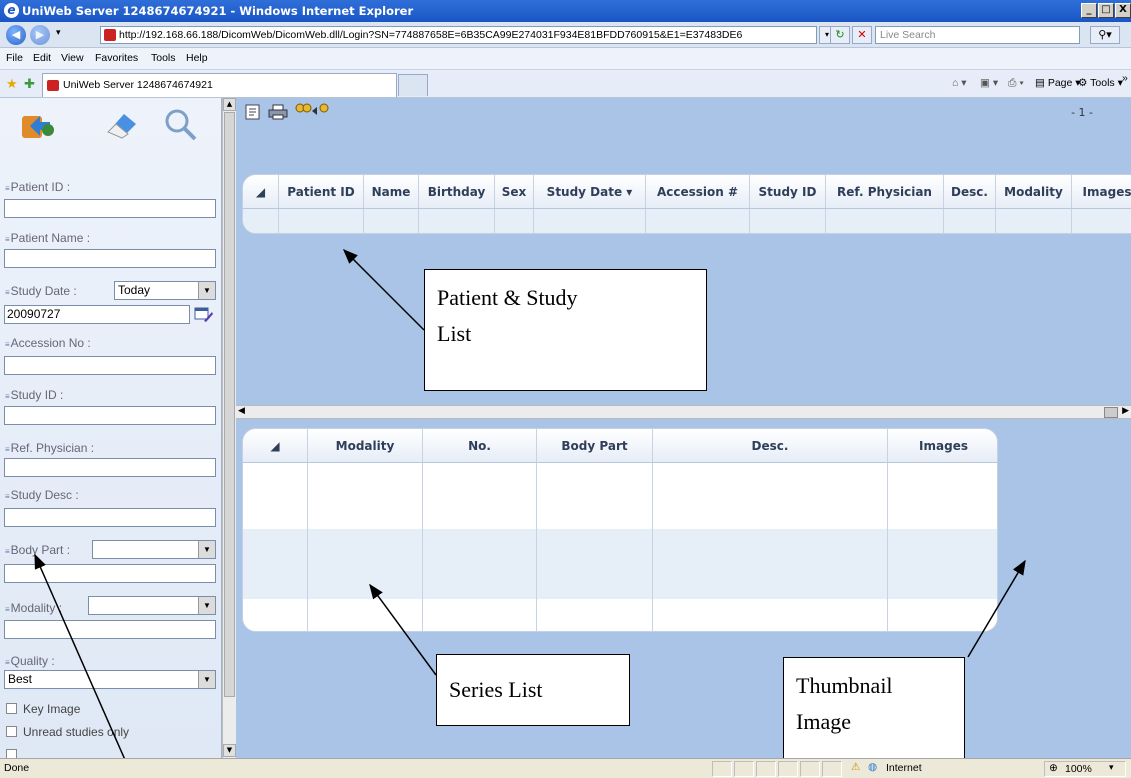 This screenshot has height=778, width=1131. I want to click on print-icon, so click(278, 112).